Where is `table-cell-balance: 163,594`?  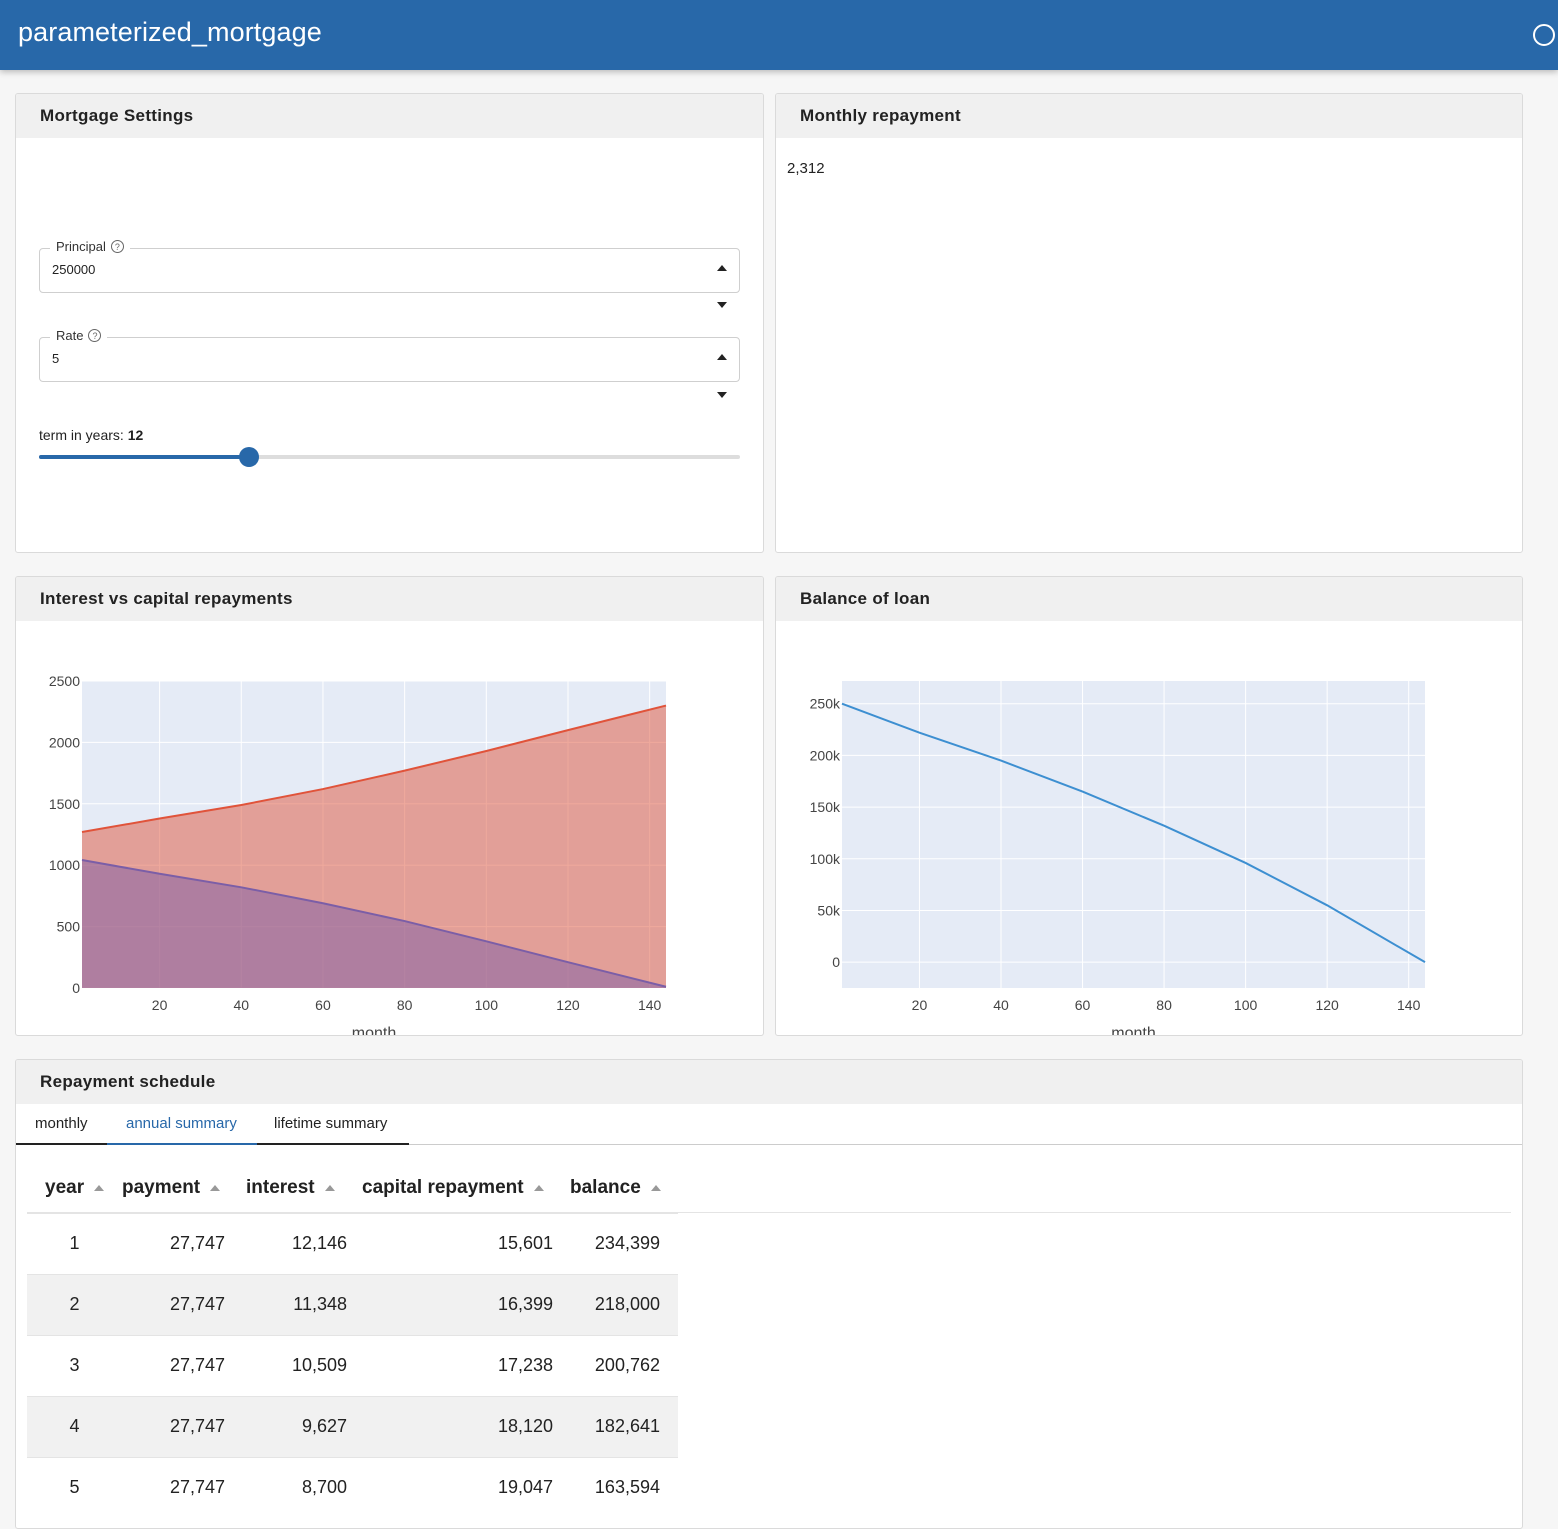 table-cell-balance: 163,594 is located at coordinates (624, 1487).